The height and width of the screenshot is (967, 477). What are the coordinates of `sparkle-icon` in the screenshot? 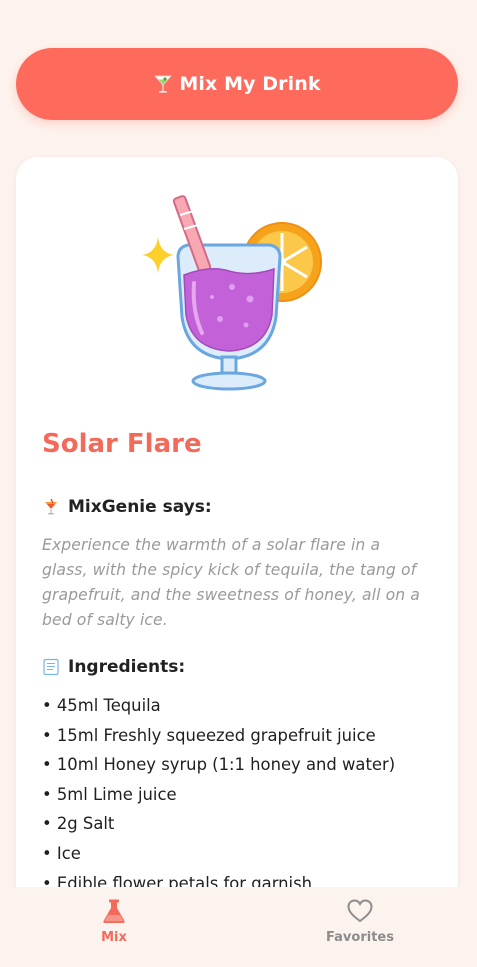 It's located at (158, 255).